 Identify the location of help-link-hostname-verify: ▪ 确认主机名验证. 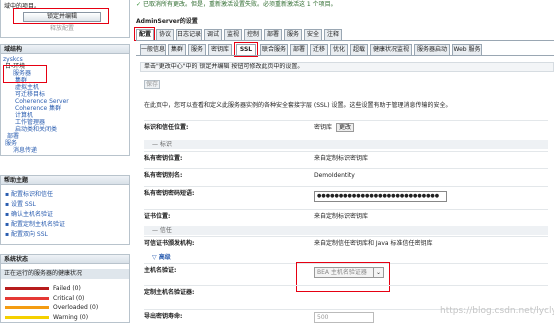
(35, 215).